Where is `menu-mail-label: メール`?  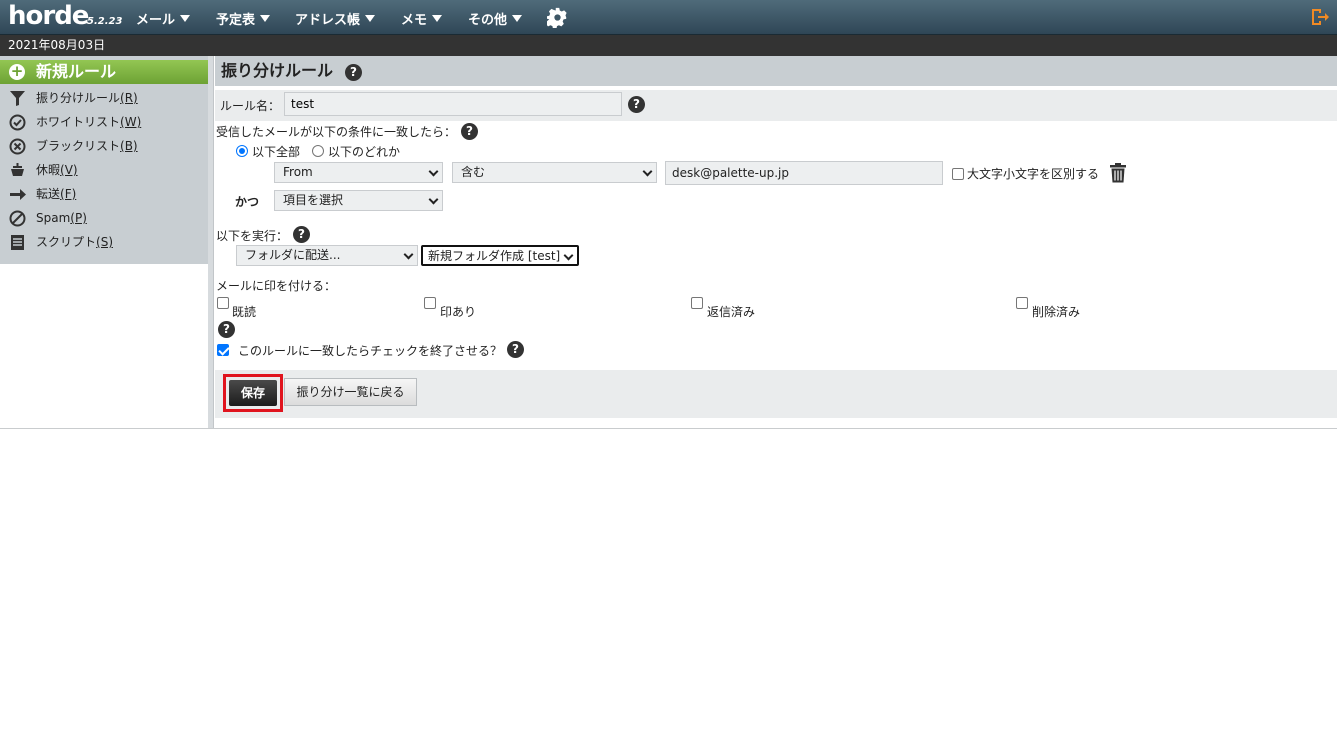 menu-mail-label: メール is located at coordinates (156, 20).